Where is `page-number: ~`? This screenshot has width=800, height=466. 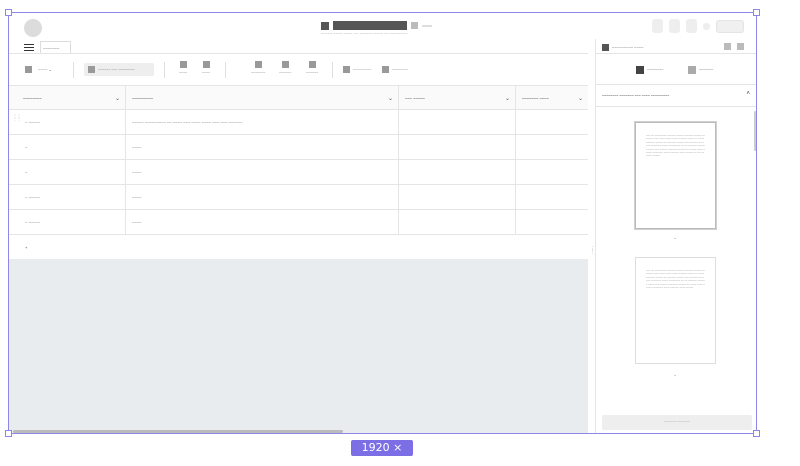
page-number: ~ is located at coordinates (675, 375).